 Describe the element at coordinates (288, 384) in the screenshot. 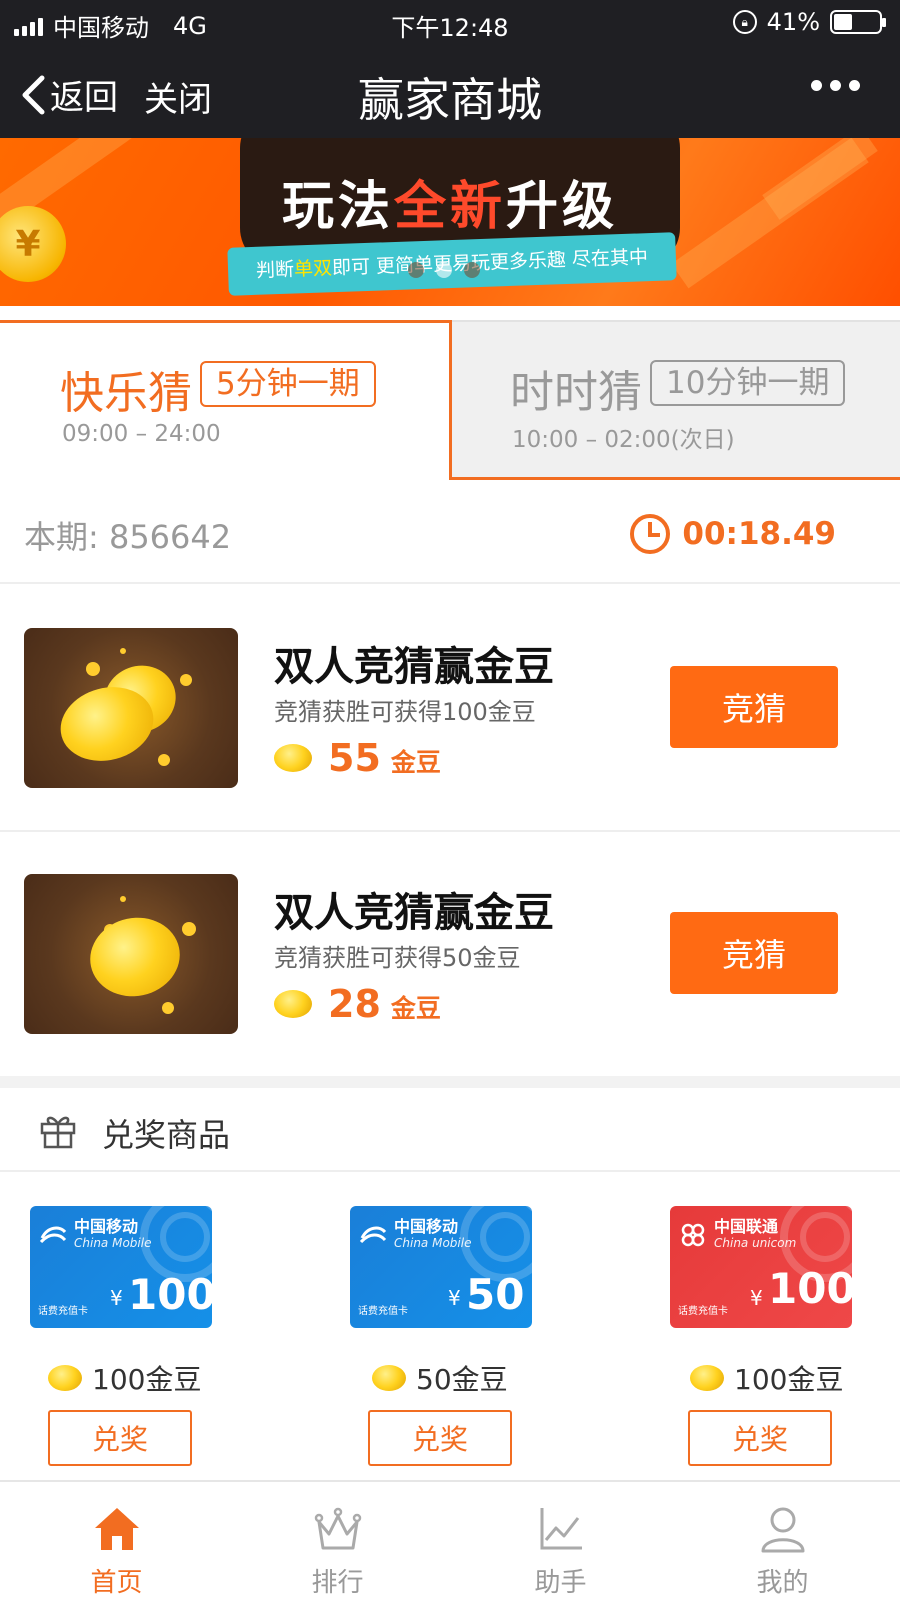

I see `tab-badge: 5分钟一期` at that location.